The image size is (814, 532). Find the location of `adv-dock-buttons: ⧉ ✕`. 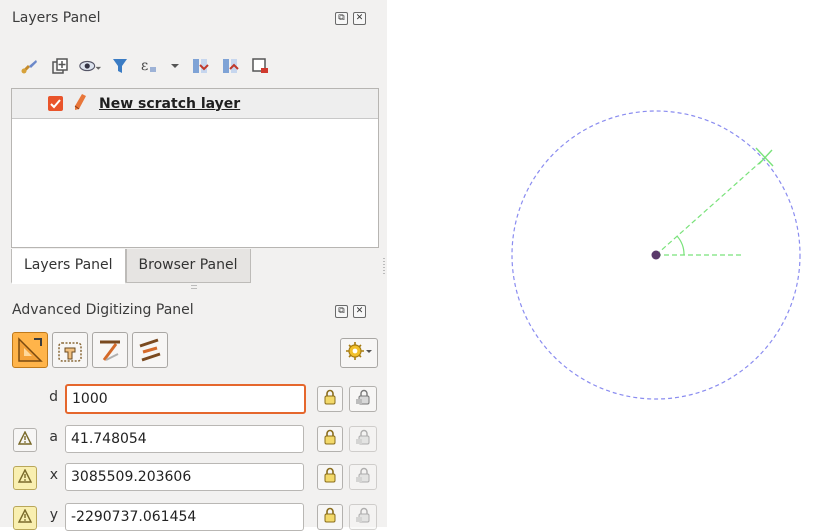

adv-dock-buttons: ⧉ ✕ is located at coordinates (350, 311).